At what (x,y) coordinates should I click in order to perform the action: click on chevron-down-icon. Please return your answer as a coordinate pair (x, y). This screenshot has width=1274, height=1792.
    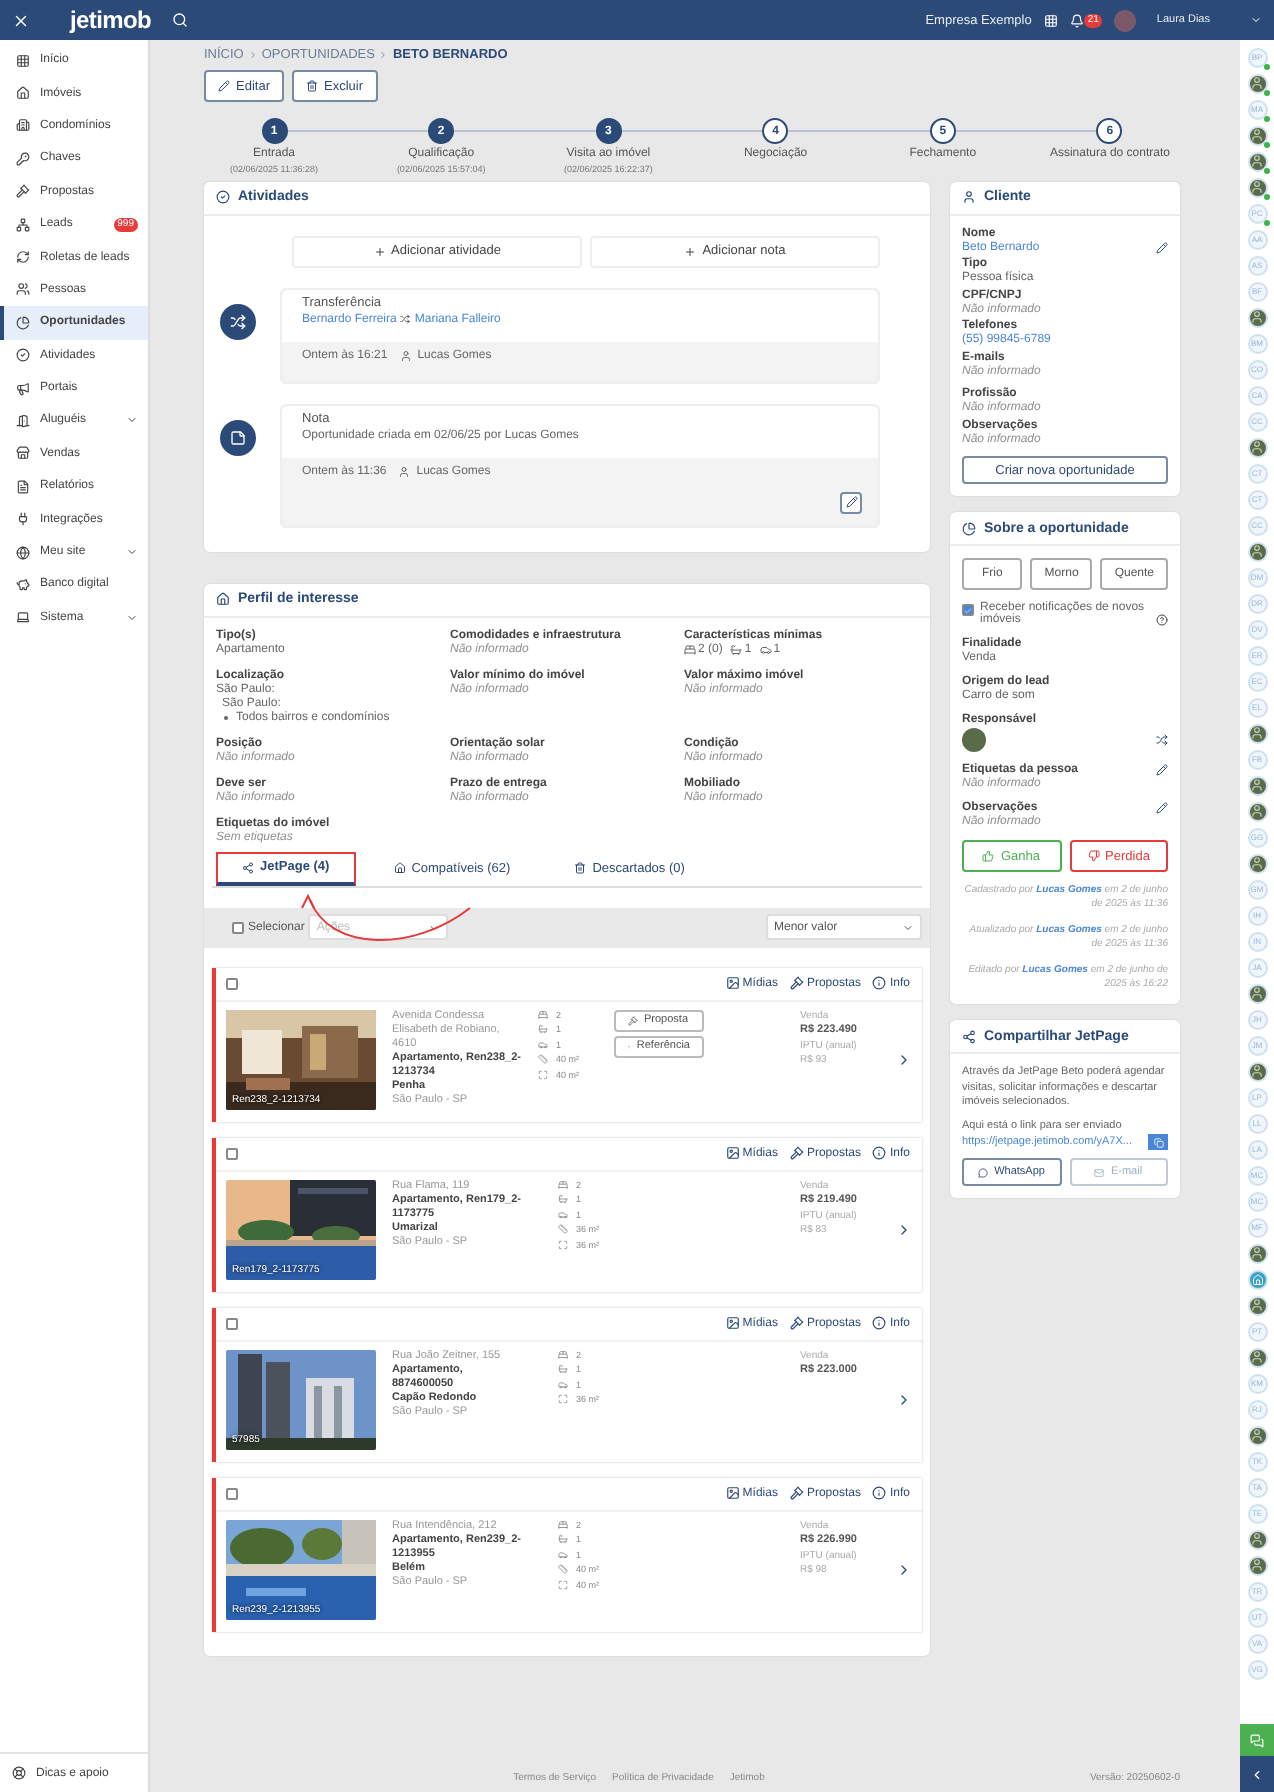
    Looking at the image, I should click on (434, 927).